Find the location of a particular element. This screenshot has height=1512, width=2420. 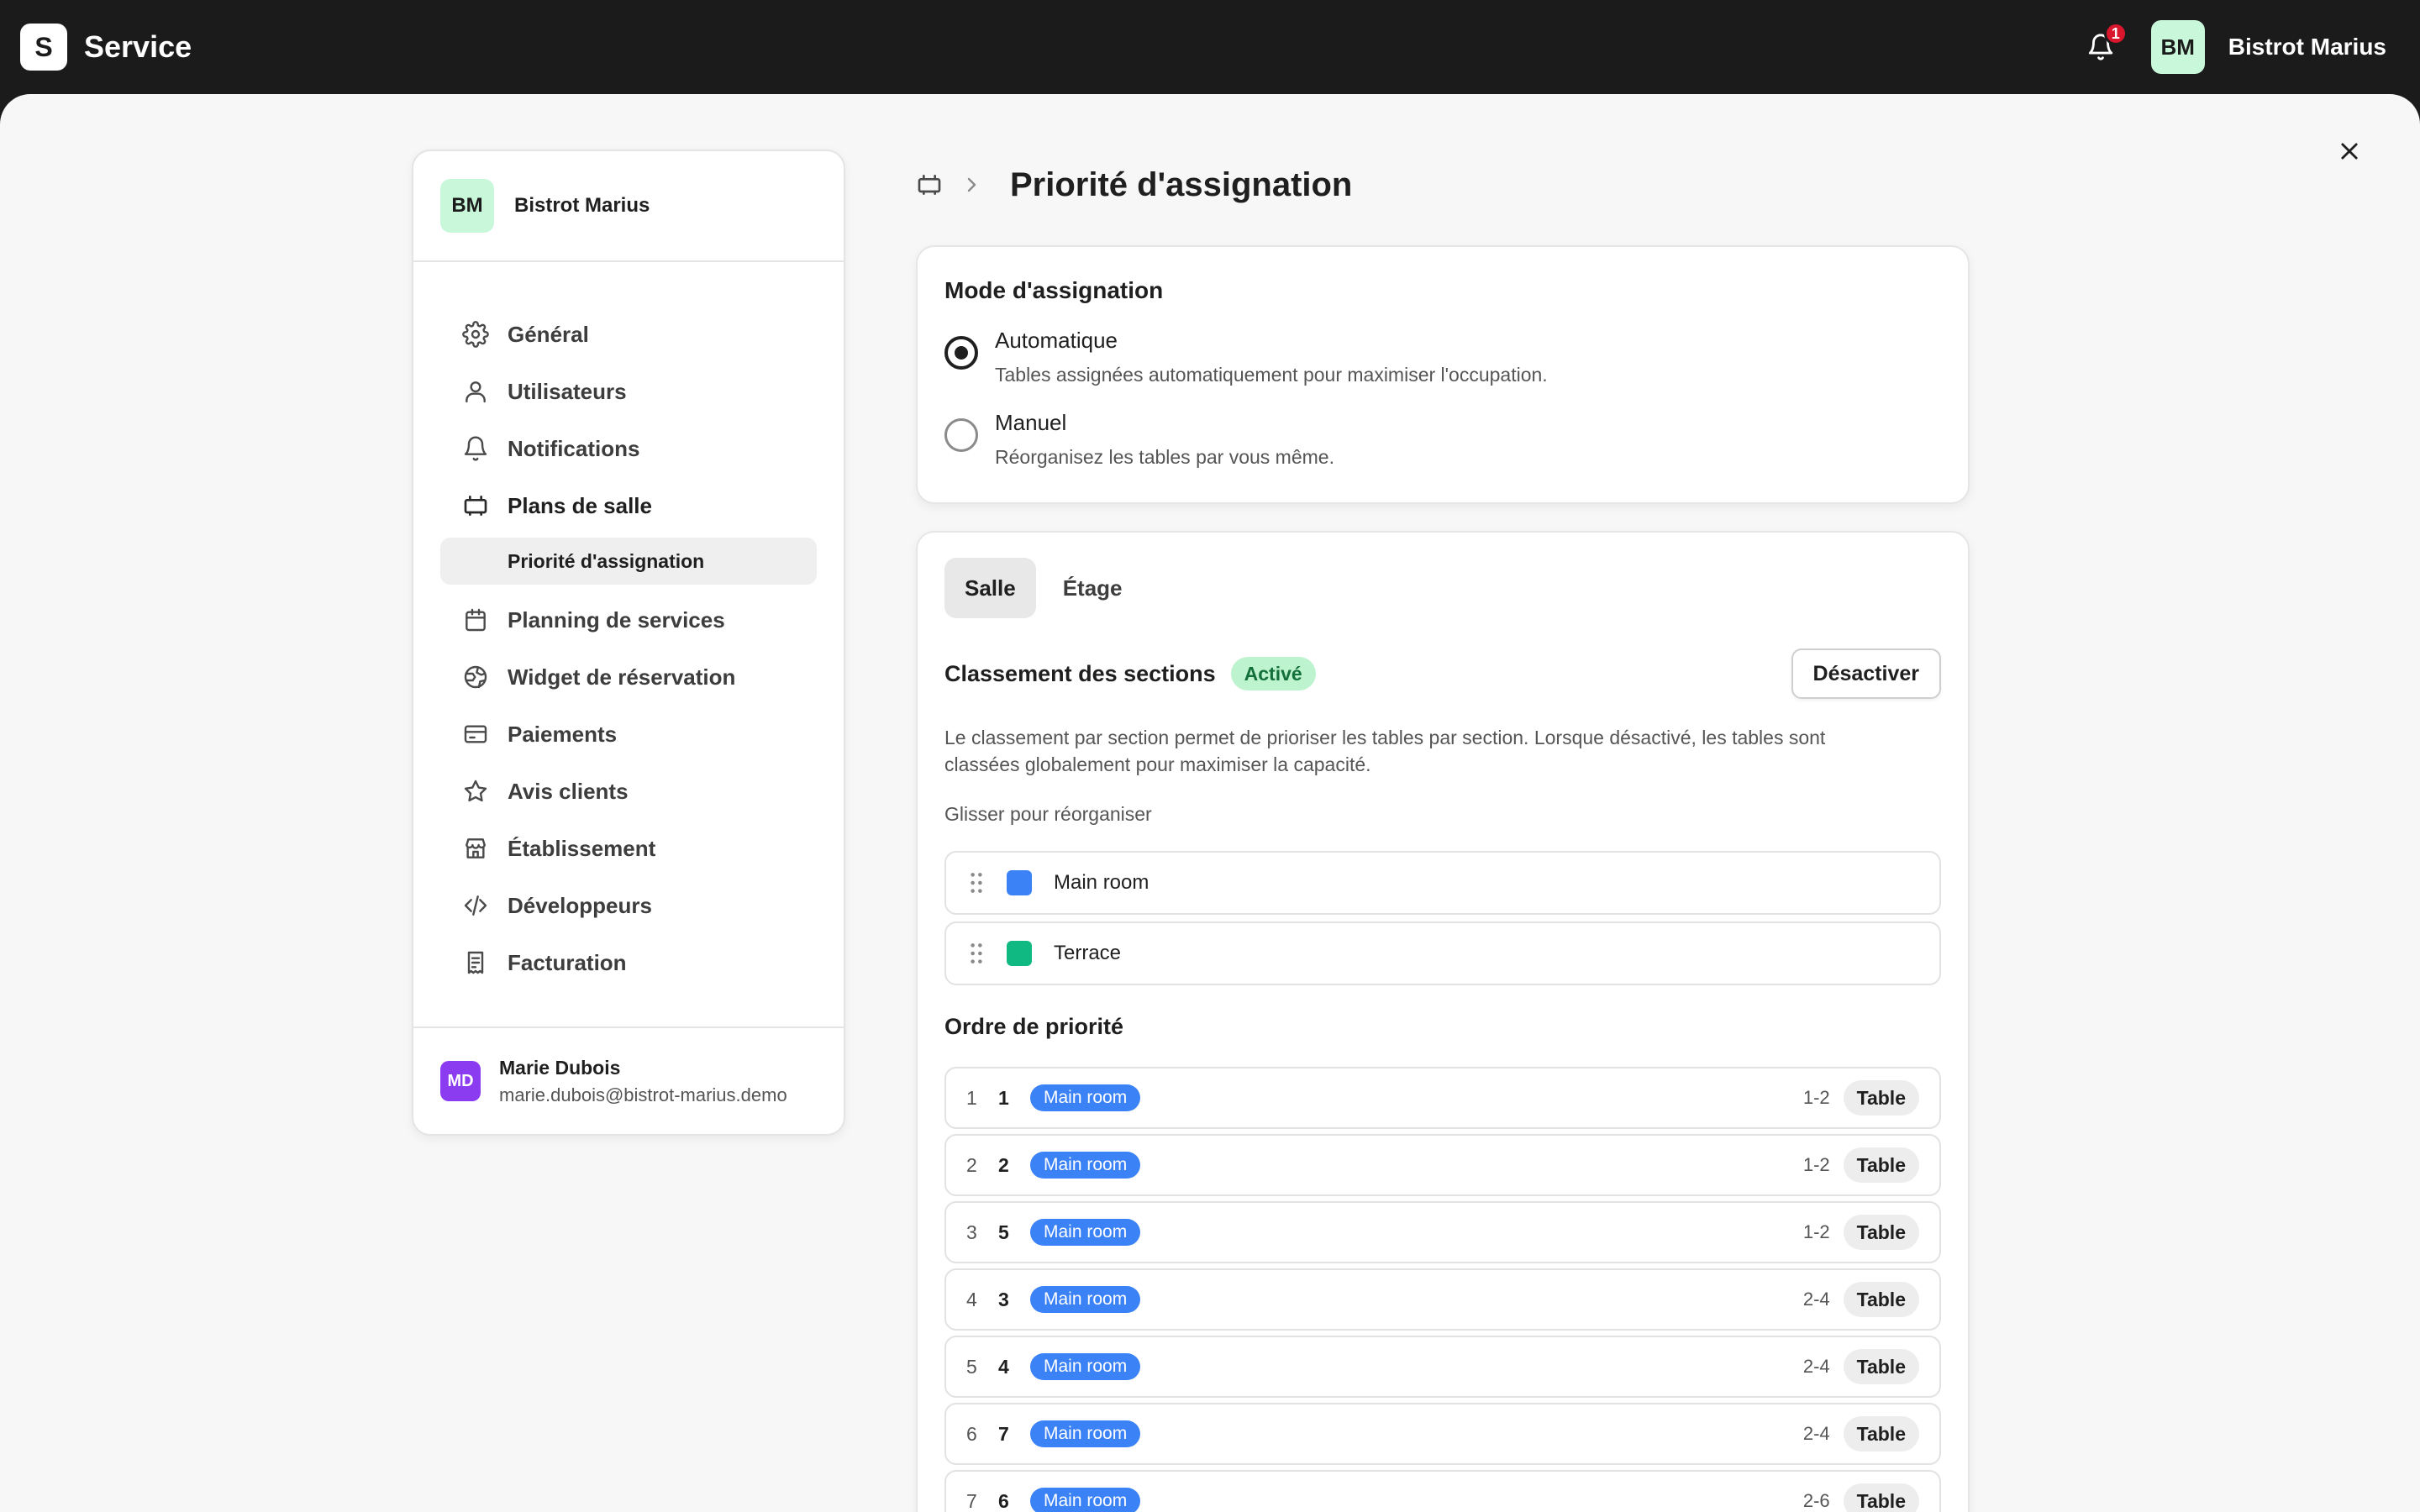

section-list: Main room Terrace is located at coordinates (1442, 918).